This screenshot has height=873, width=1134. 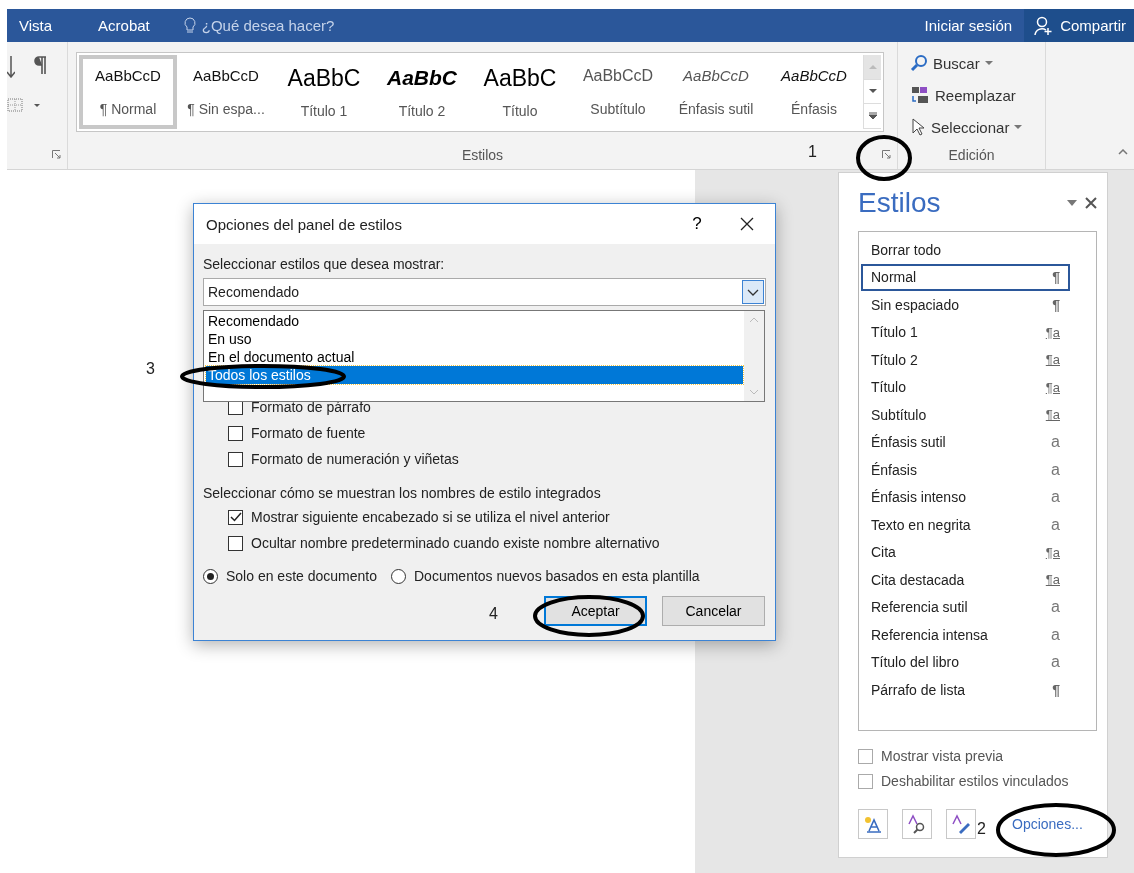 I want to click on group-label: Estilos, so click(x=482, y=155).